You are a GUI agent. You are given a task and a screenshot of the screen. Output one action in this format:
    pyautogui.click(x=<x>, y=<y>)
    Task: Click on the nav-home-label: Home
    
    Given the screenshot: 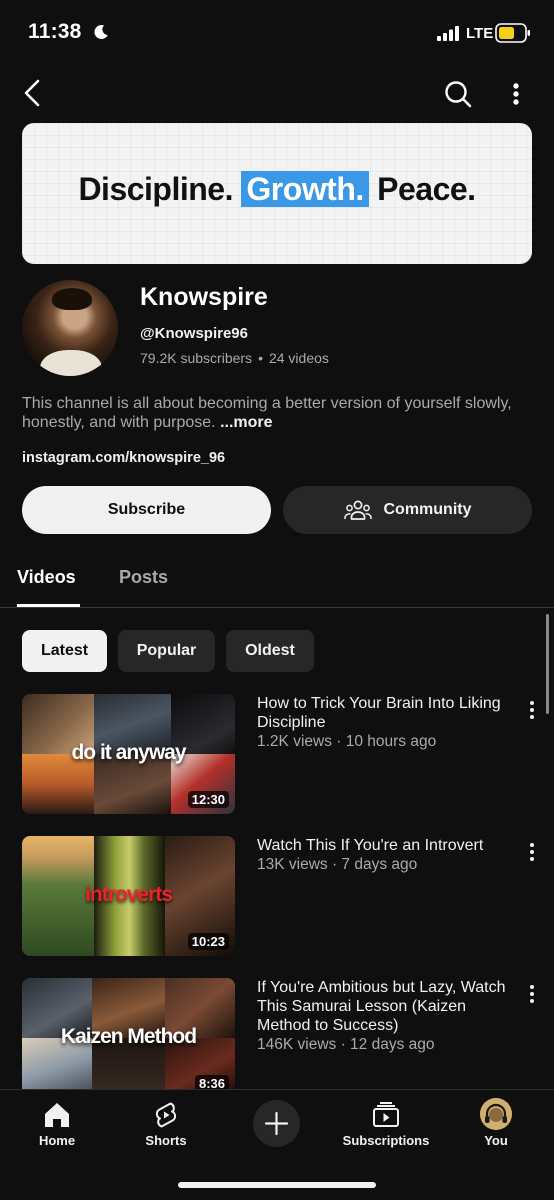 What is the action you would take?
    pyautogui.click(x=57, y=1140)
    